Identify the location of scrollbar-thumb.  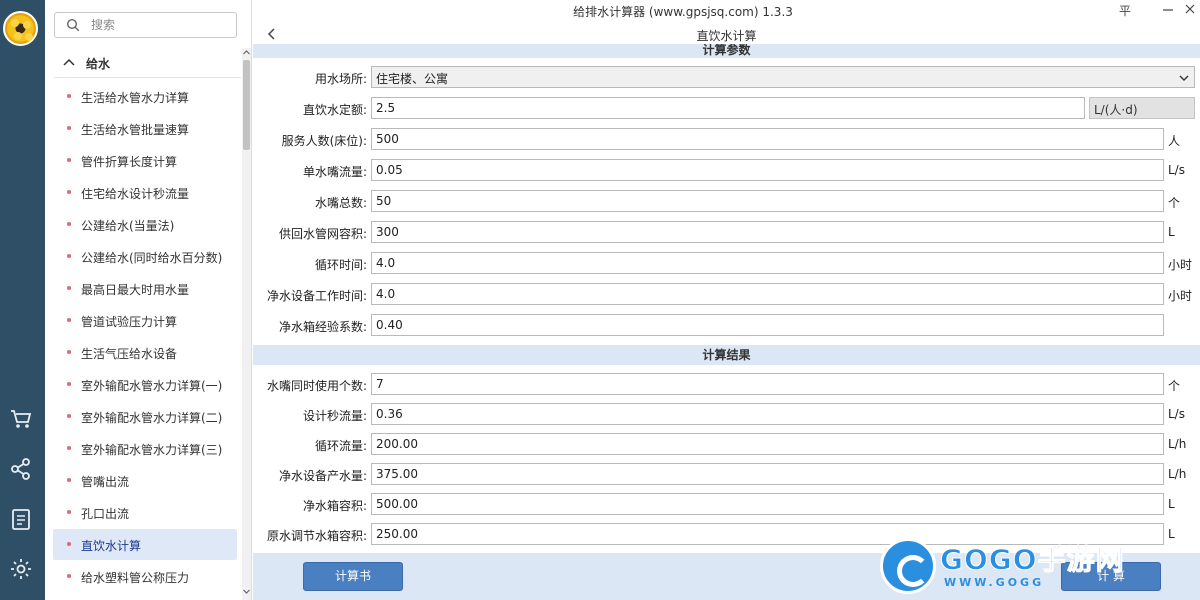
(246, 105).